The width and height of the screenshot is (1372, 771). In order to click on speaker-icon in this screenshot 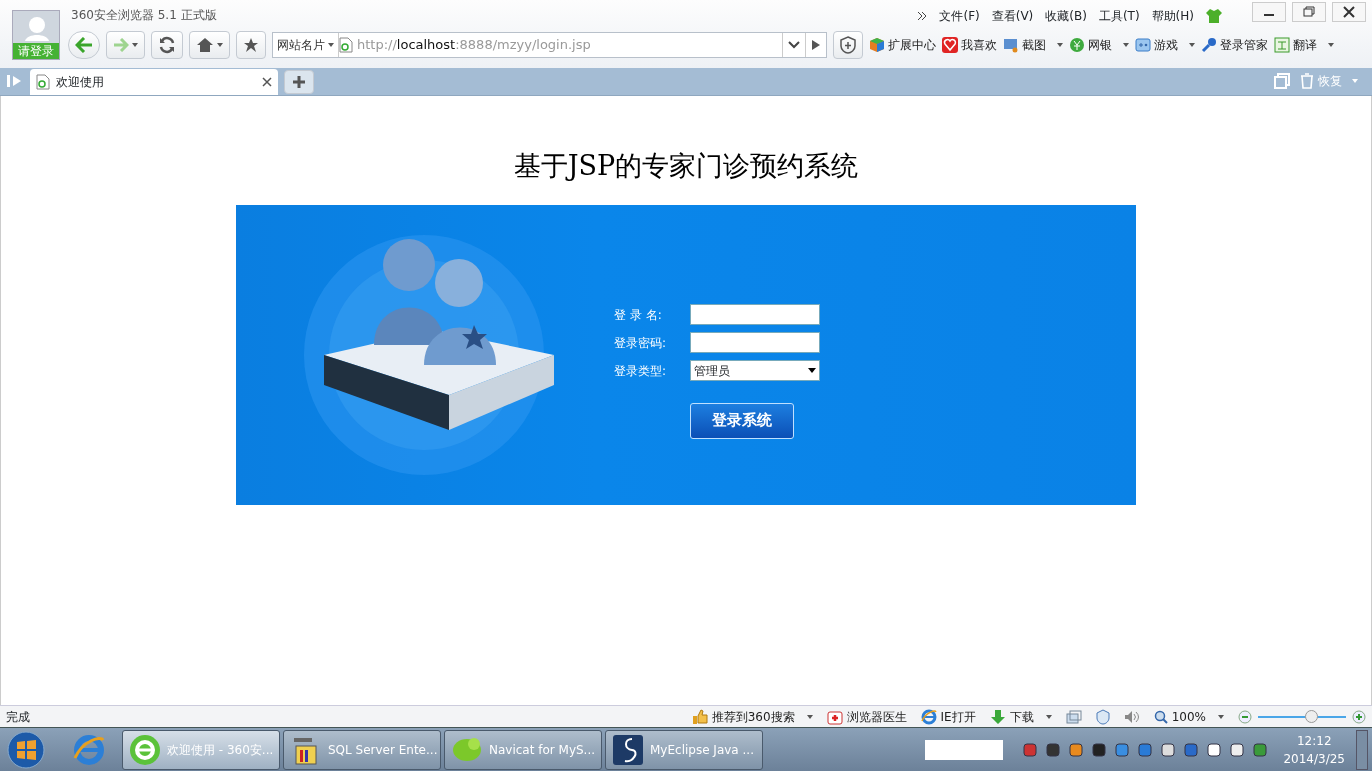, I will do `click(1131, 716)`.